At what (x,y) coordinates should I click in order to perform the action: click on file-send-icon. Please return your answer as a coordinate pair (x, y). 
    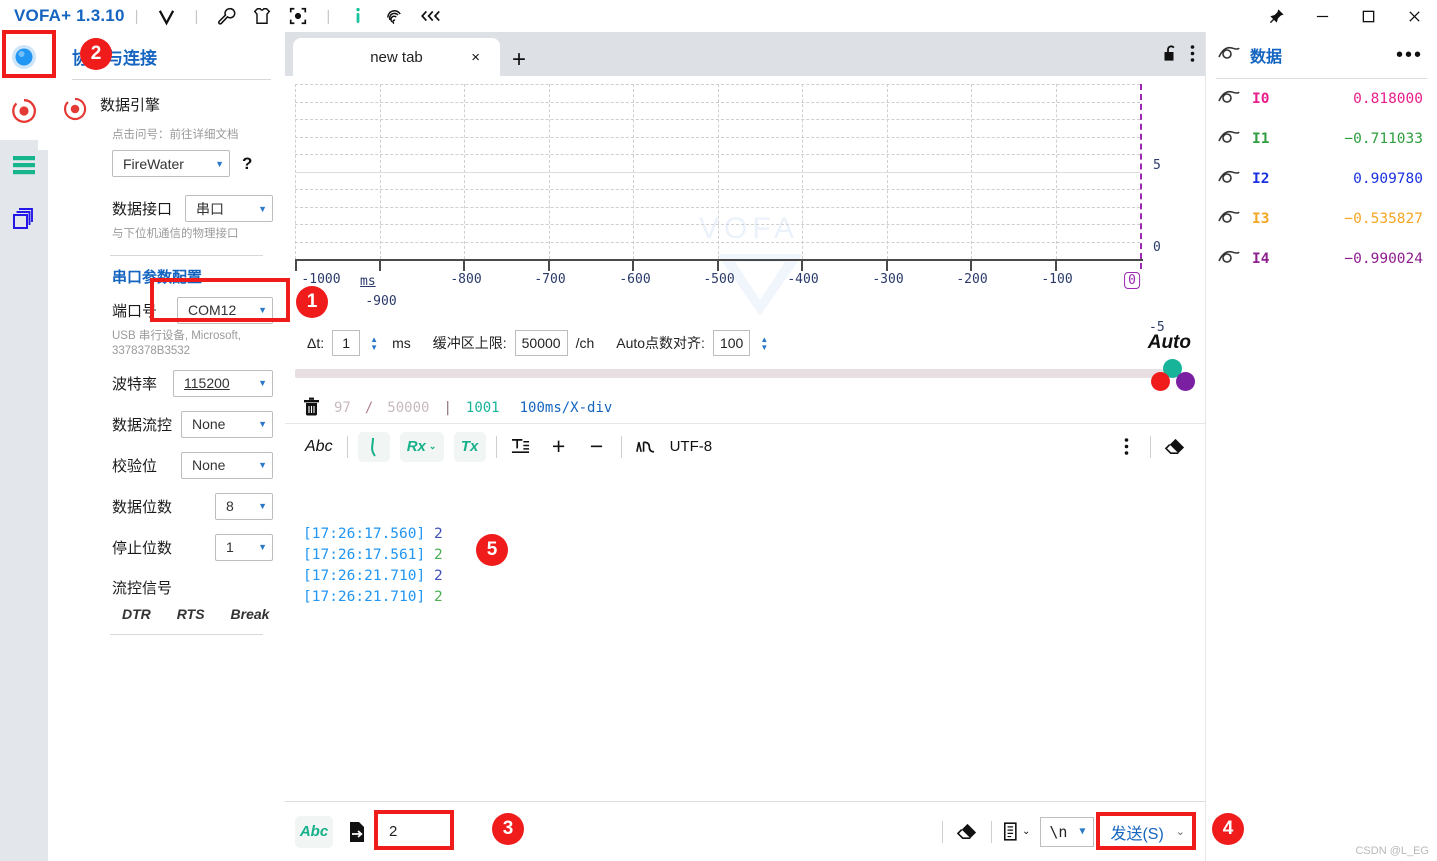
    Looking at the image, I should click on (357, 832).